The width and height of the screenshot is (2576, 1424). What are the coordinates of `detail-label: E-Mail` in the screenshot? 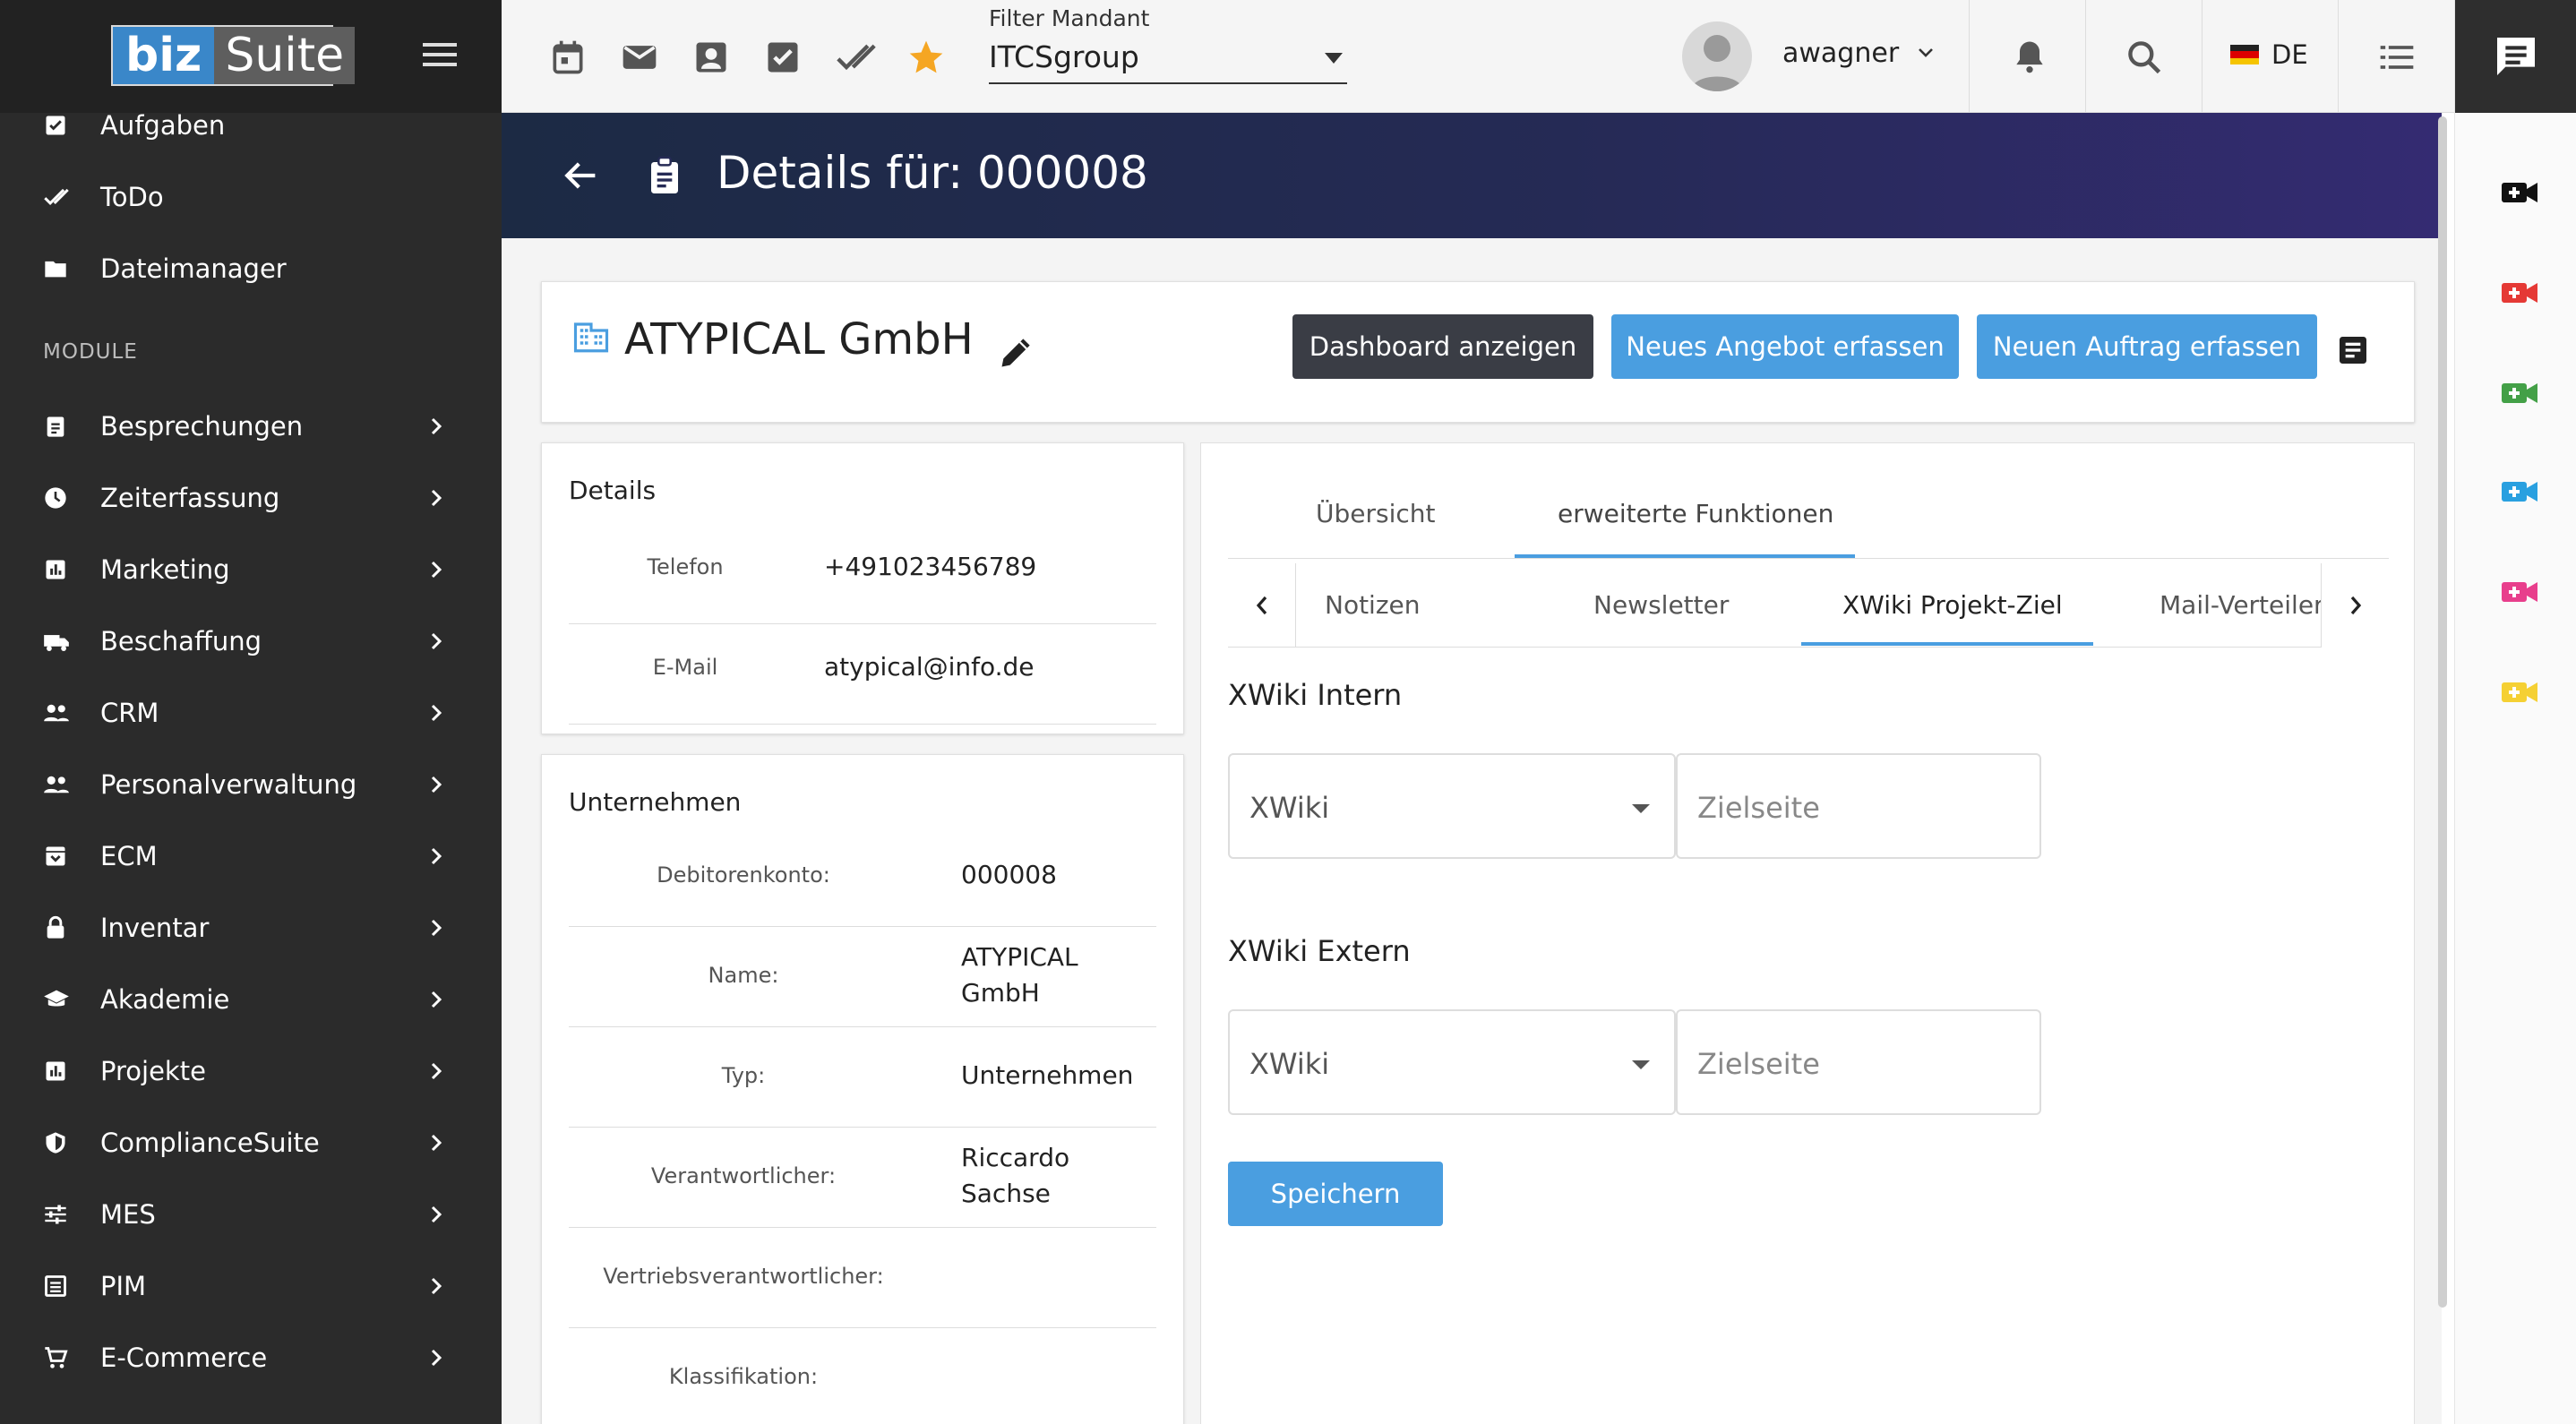 It's located at (685, 667).